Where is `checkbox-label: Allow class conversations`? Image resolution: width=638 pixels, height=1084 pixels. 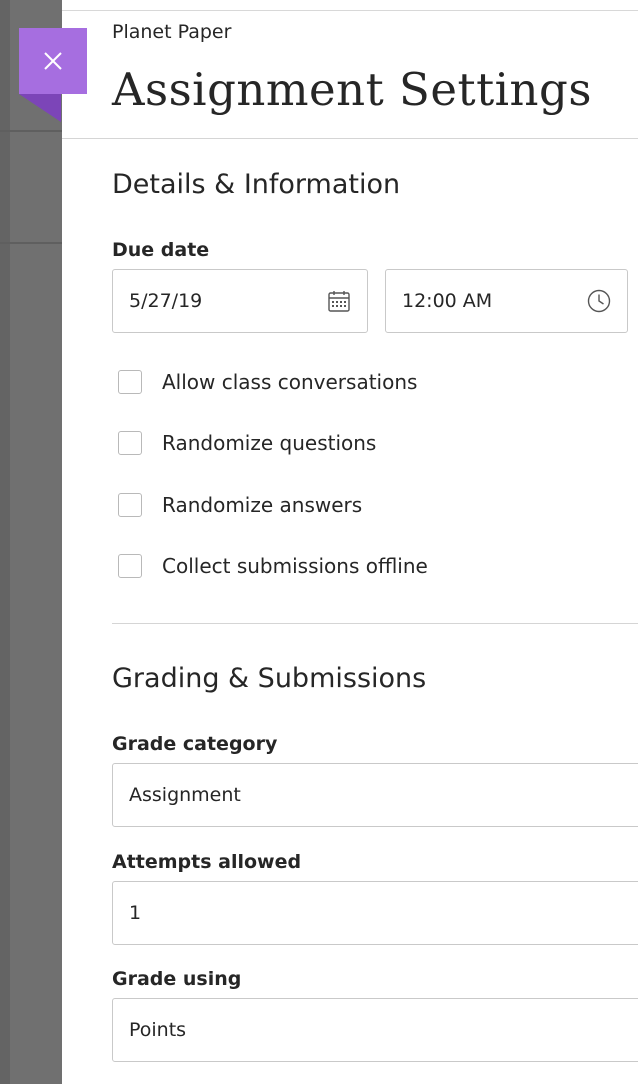
checkbox-label: Allow class conversations is located at coordinates (290, 382).